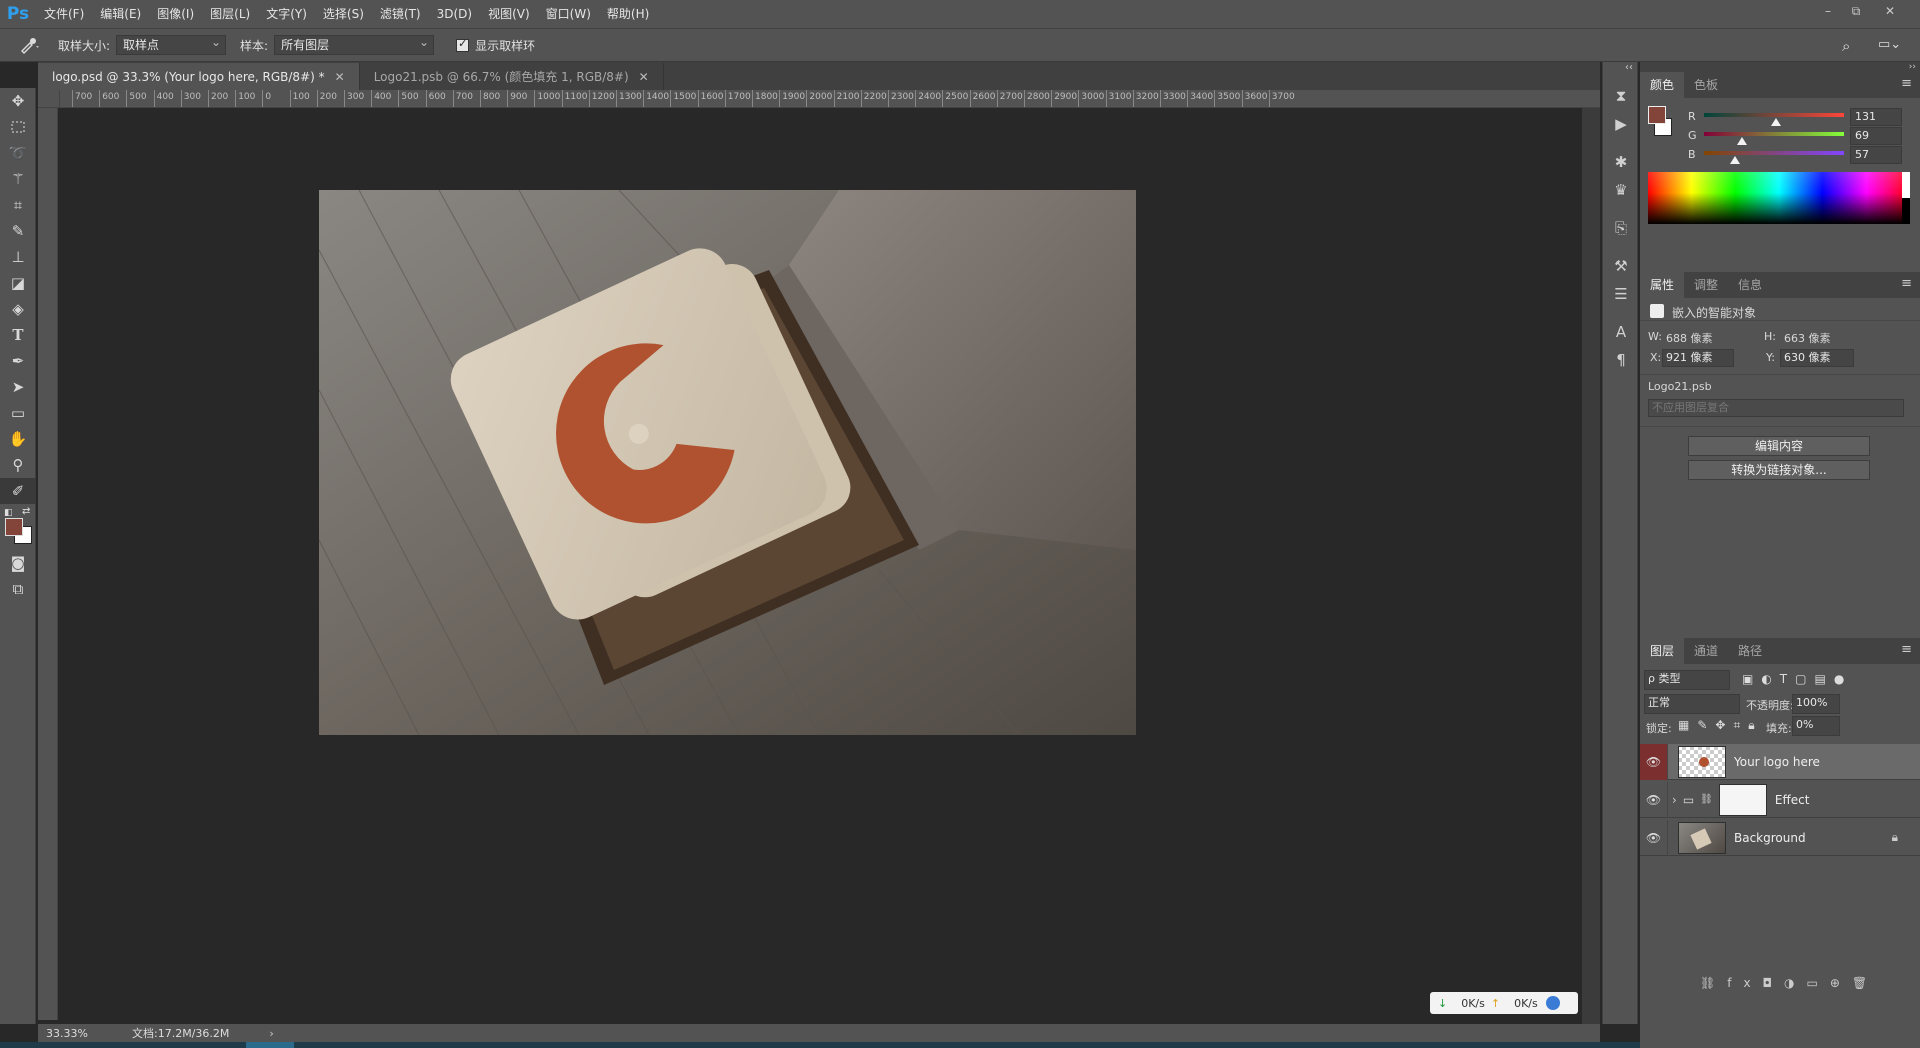 The width and height of the screenshot is (1920, 1048). I want to click on blend-mode-select: 正常, so click(1692, 704).